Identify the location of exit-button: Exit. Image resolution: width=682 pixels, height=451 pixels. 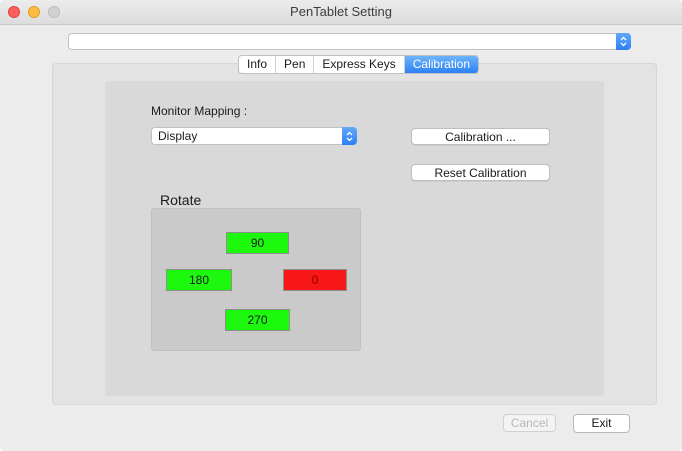
(601, 423).